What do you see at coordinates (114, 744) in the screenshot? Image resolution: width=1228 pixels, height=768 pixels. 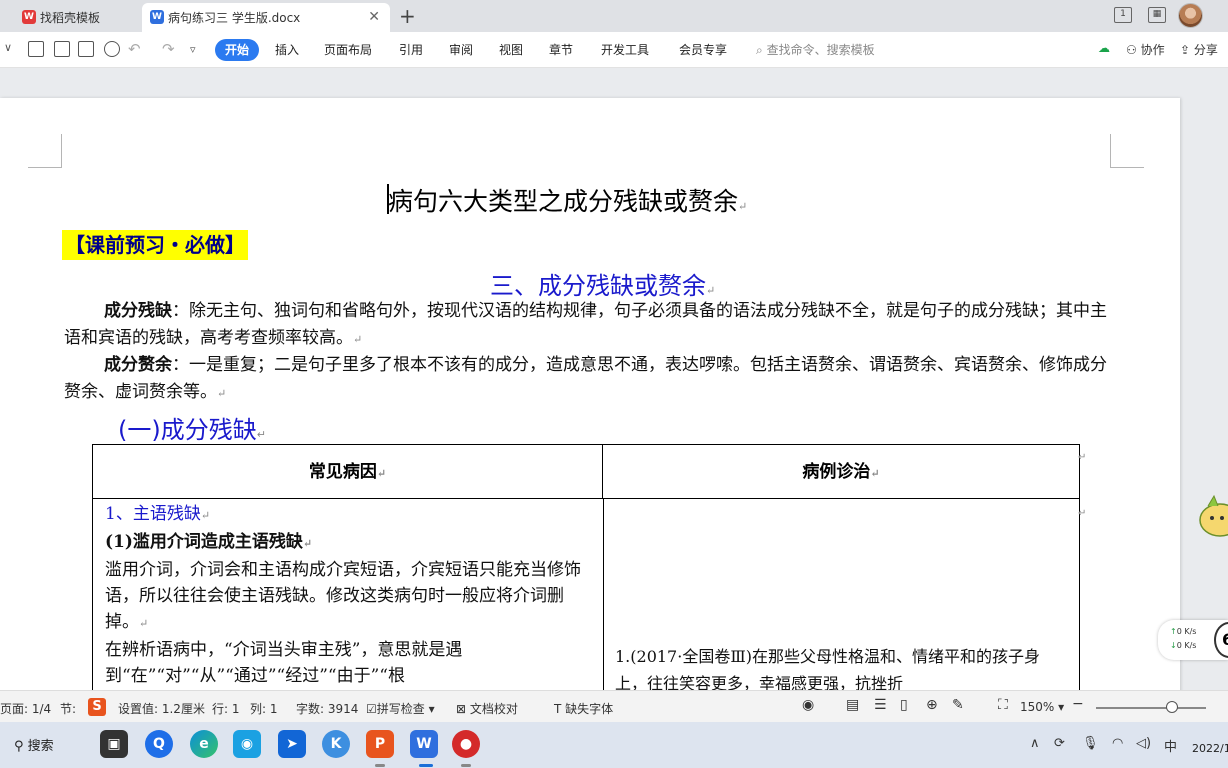 I see `task-view-icon: ▣` at bounding box center [114, 744].